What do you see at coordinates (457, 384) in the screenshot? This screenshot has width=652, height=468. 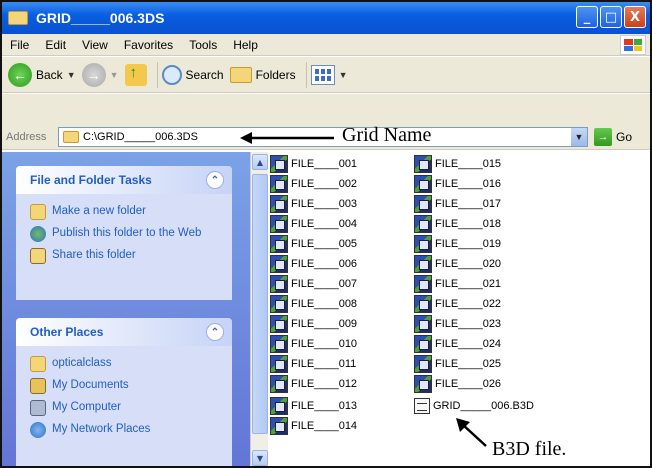 I see `file-item: FILE____026` at bounding box center [457, 384].